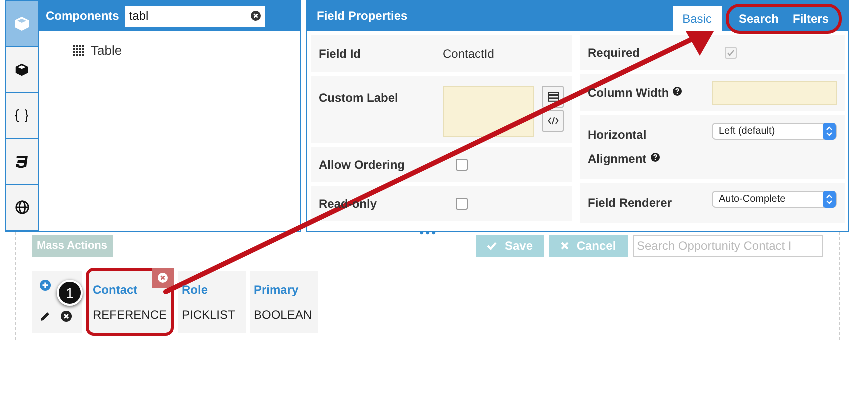  What do you see at coordinates (428, 233) in the screenshot?
I see `grip-icon` at bounding box center [428, 233].